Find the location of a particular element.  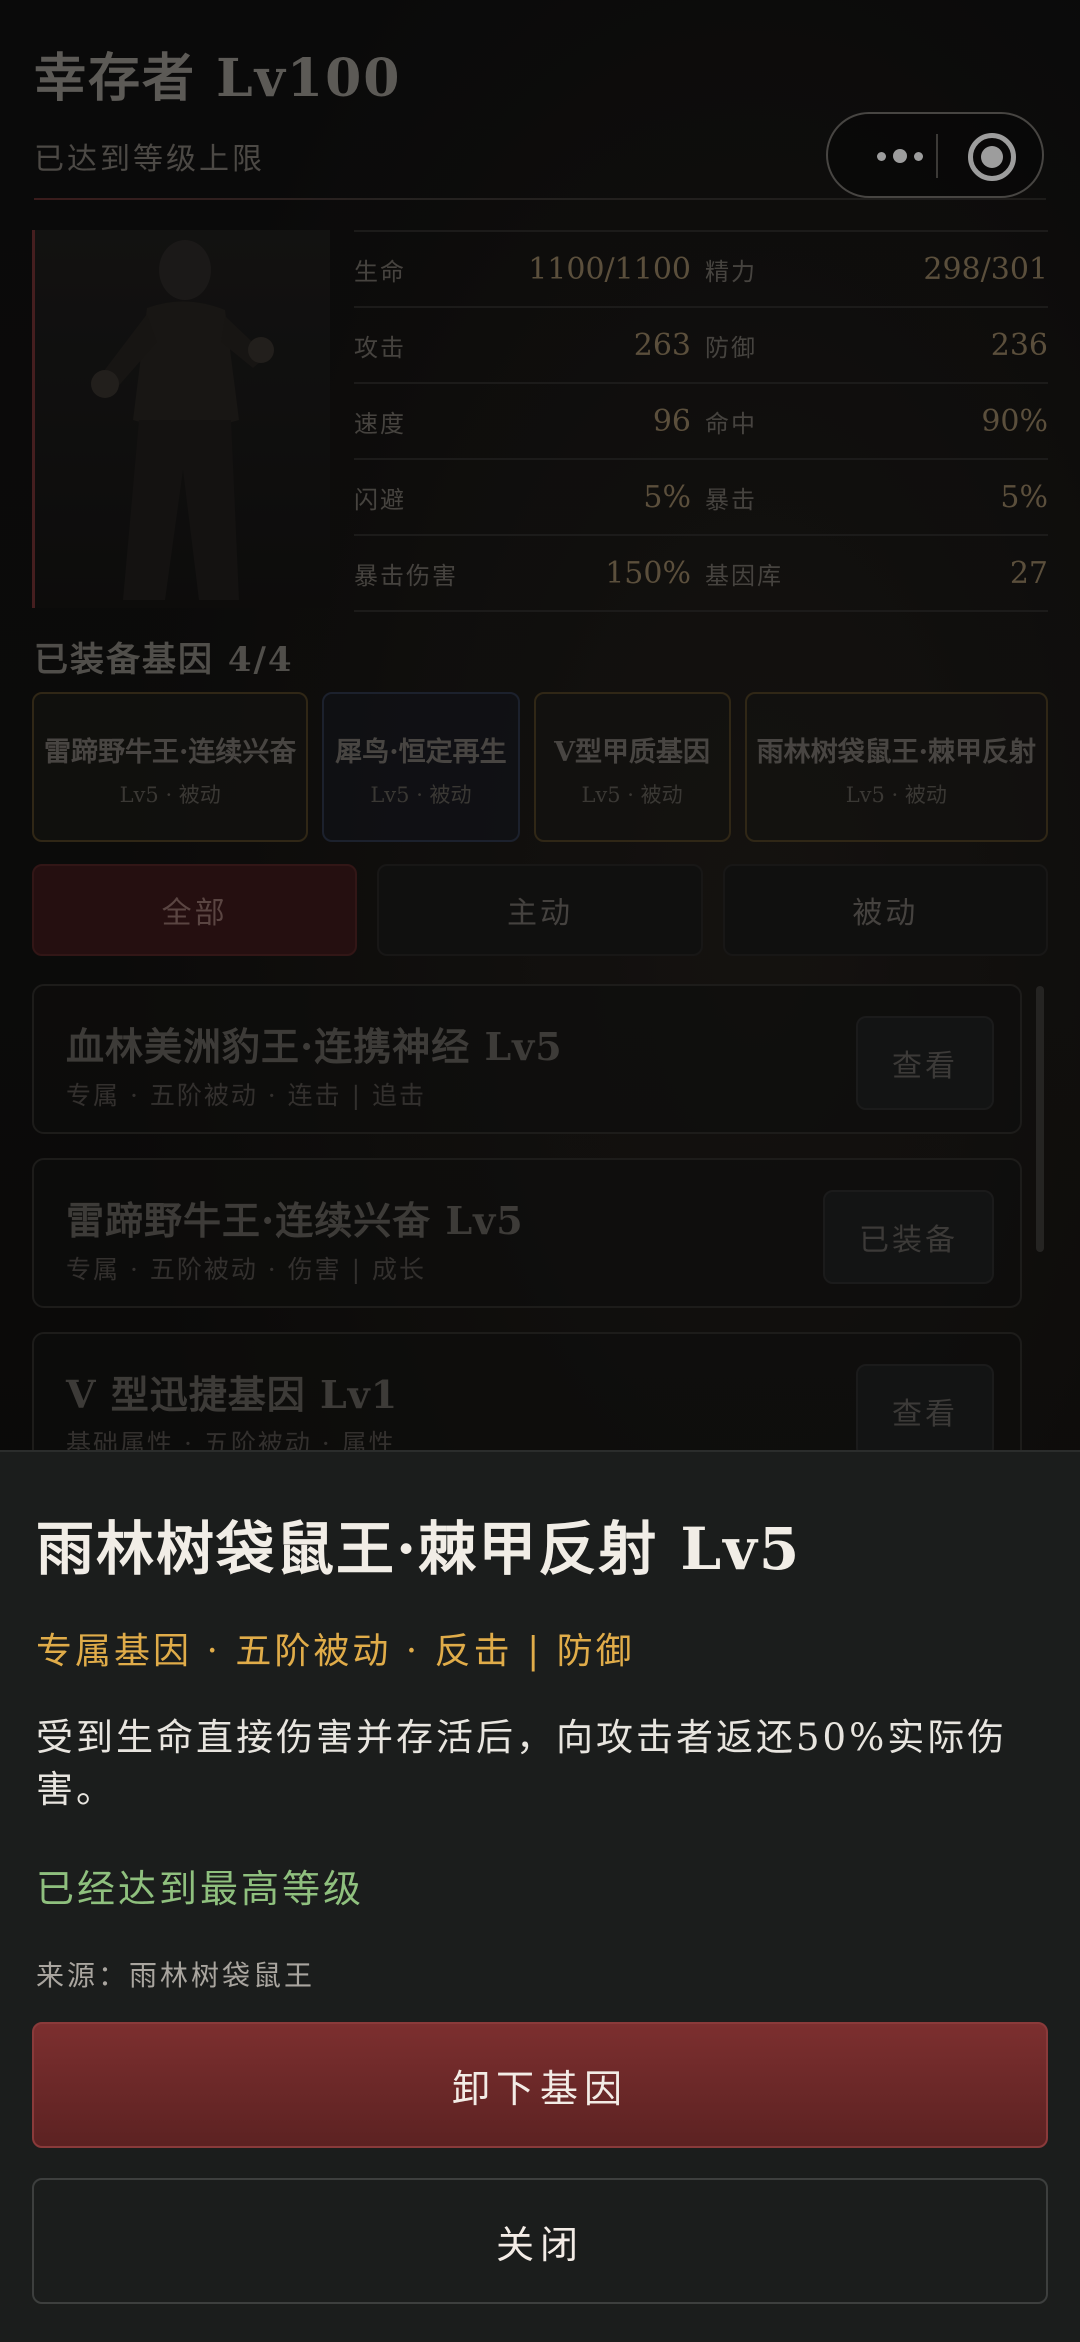

max-level-text: 已经达到最高等级 is located at coordinates (200, 1889).